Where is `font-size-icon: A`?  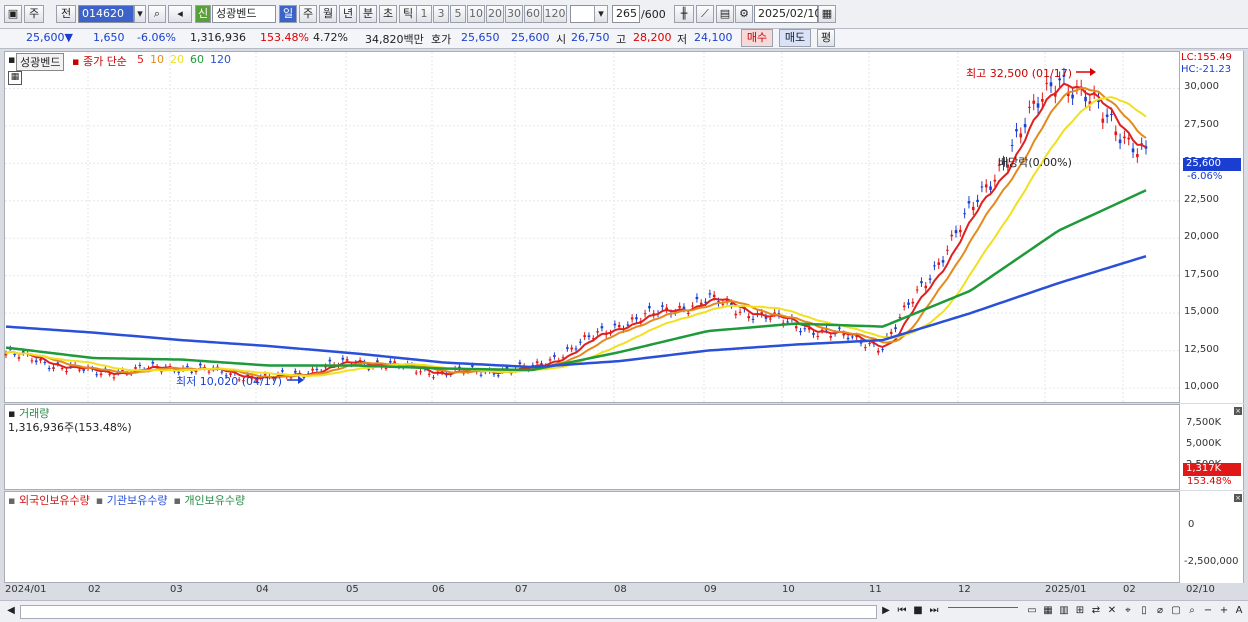
font-size-icon: A is located at coordinates (1239, 611).